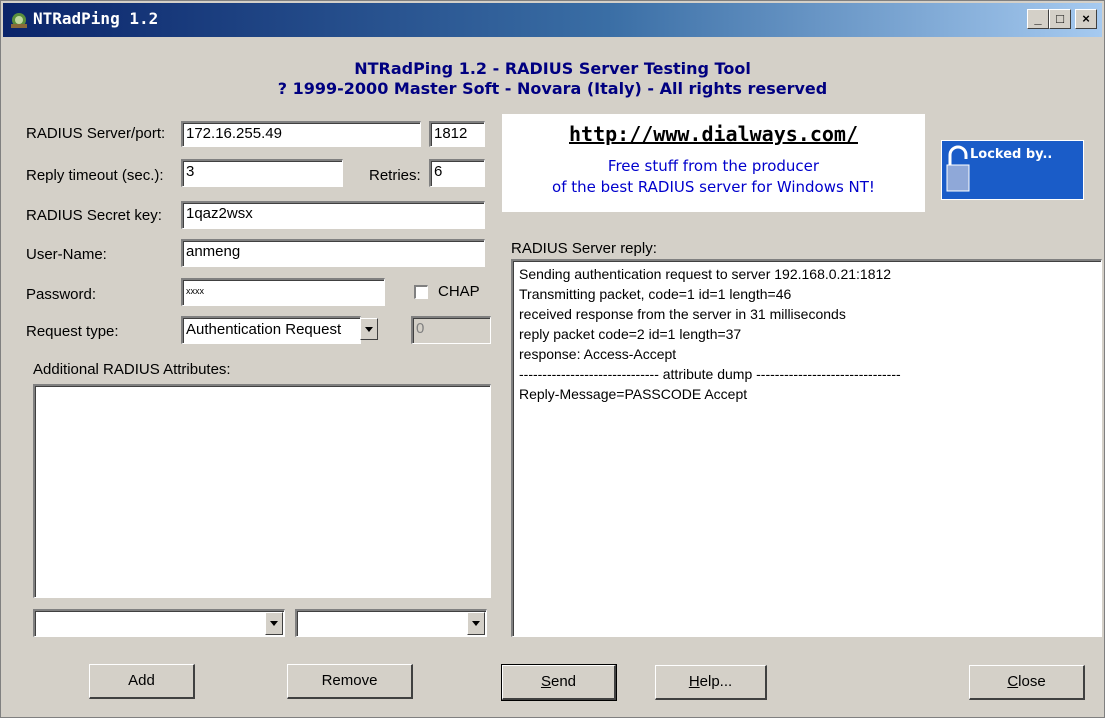 Image resolution: width=1105 pixels, height=718 pixels. Describe the element at coordinates (350, 681) in the screenshot. I see `remove-button: Remove` at that location.